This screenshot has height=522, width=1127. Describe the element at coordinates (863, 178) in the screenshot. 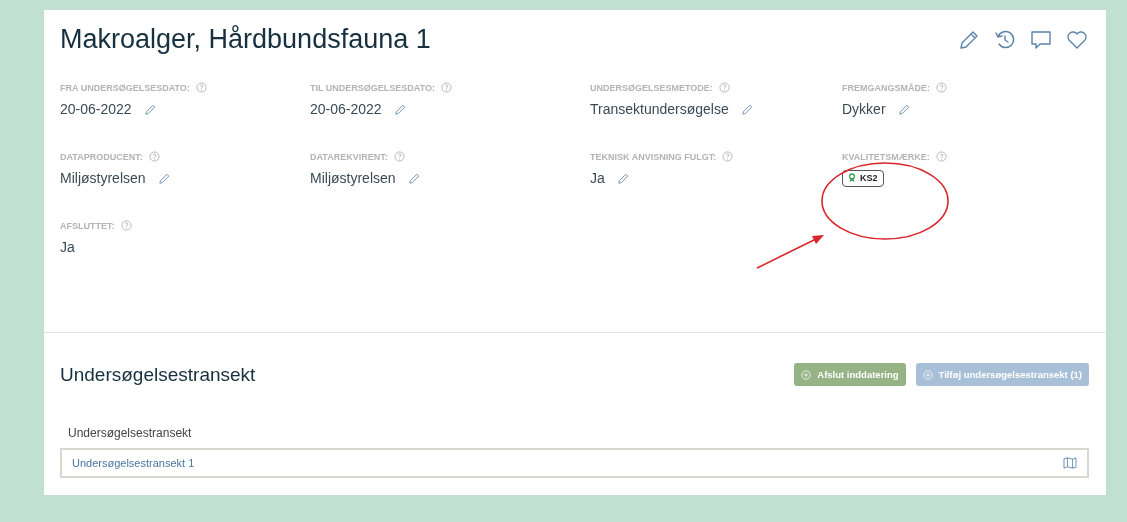

I see `quality-badge: KS2` at that location.